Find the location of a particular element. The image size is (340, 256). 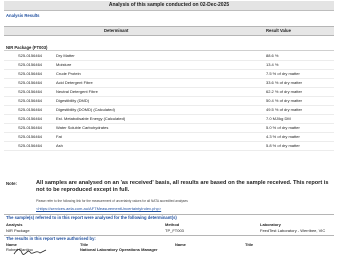

result-value: 49.5 % of dry matter is located at coordinates (284, 109).